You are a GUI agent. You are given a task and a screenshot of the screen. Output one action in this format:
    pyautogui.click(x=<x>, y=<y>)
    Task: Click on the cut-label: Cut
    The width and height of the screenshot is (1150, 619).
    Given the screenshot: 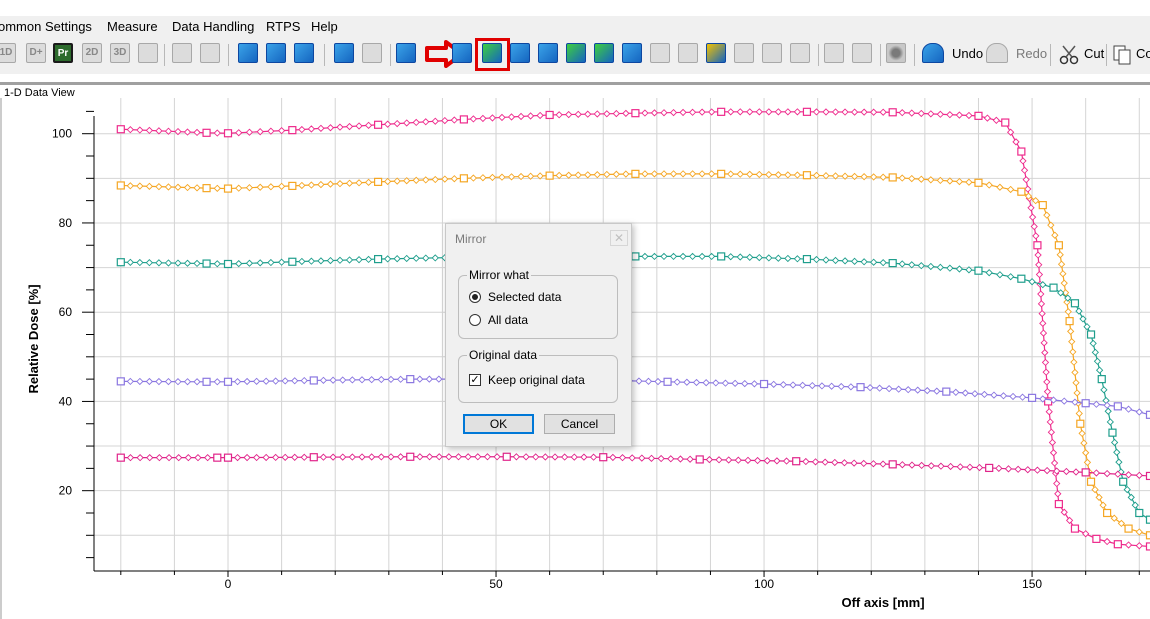 What is the action you would take?
    pyautogui.click(x=1094, y=53)
    